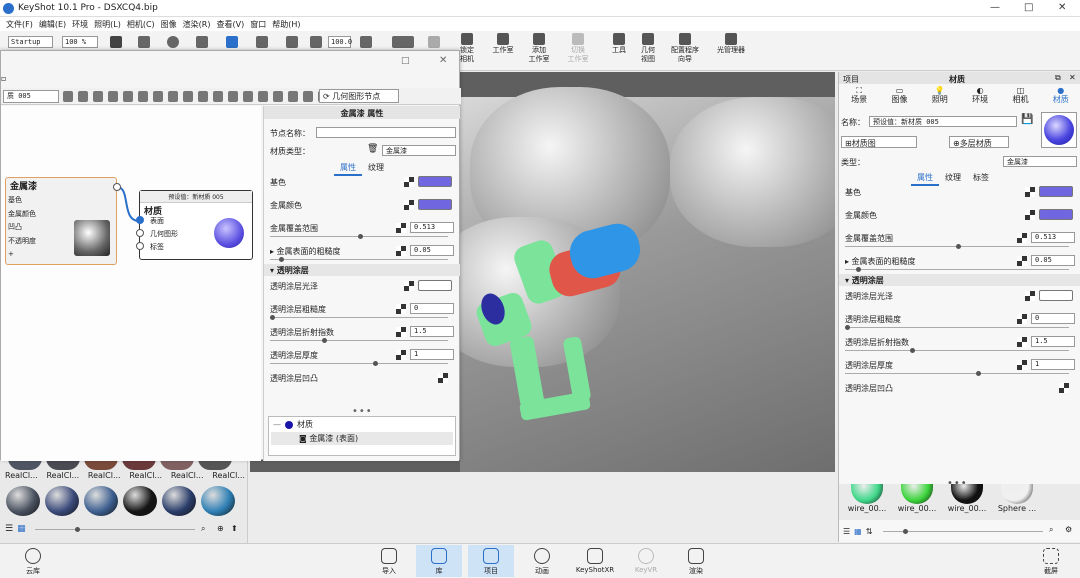 This screenshot has width=1080, height=578. What do you see at coordinates (61, 221) in the screenshot?
I see `metal-paint-node: 金属漆 基色 金属颜色 凹凸 不透明度 +` at bounding box center [61, 221].